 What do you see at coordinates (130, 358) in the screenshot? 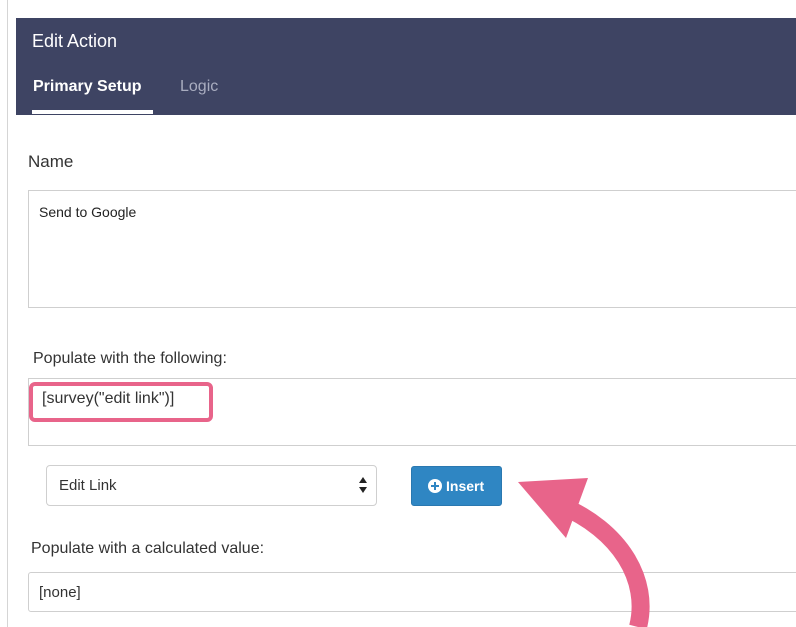
I see `populate-label: Populate with the following:` at bounding box center [130, 358].